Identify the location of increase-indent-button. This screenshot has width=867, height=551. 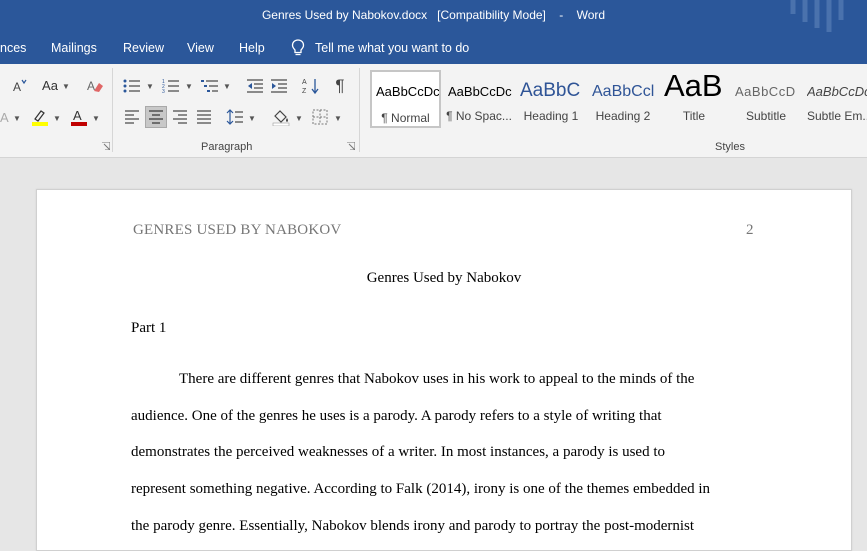
(279, 86).